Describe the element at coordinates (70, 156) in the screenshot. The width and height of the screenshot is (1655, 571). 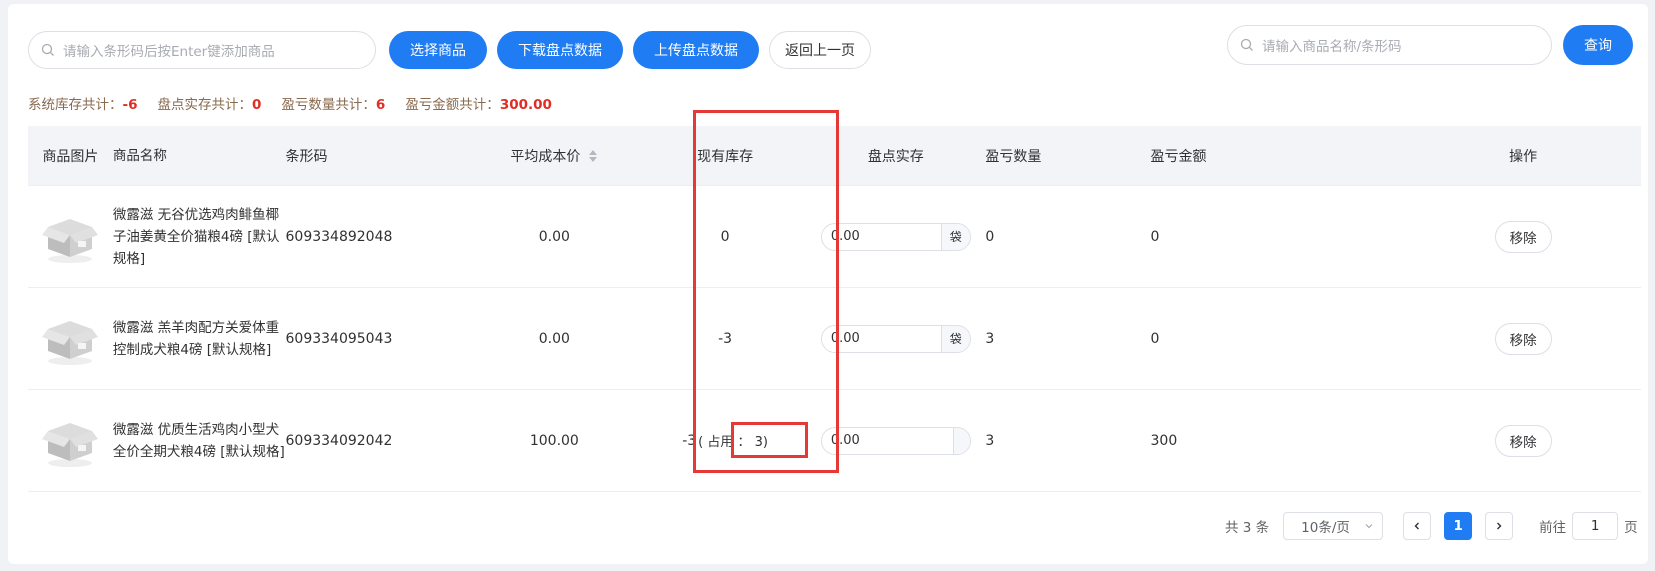
I see `header-image: 商品图片` at that location.